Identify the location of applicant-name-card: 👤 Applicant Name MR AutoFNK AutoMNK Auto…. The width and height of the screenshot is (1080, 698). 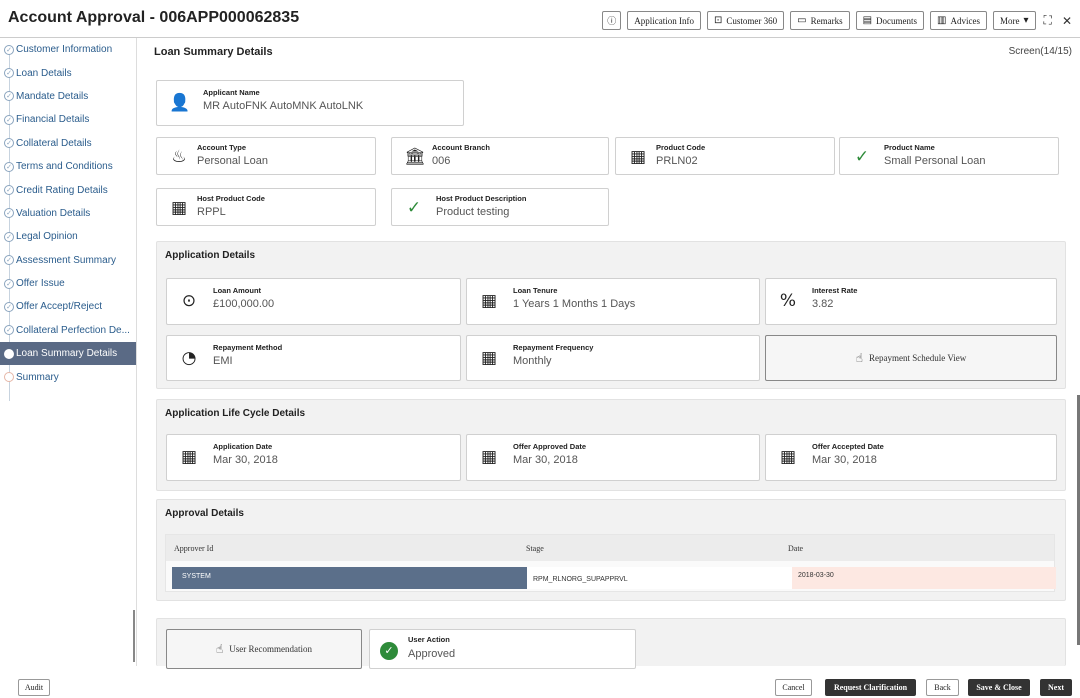
(310, 103).